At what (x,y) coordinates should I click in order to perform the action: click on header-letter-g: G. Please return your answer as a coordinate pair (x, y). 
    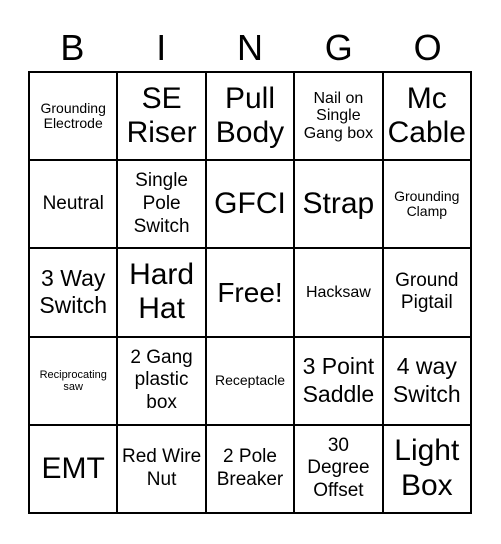
    Looking at the image, I should click on (338, 47).